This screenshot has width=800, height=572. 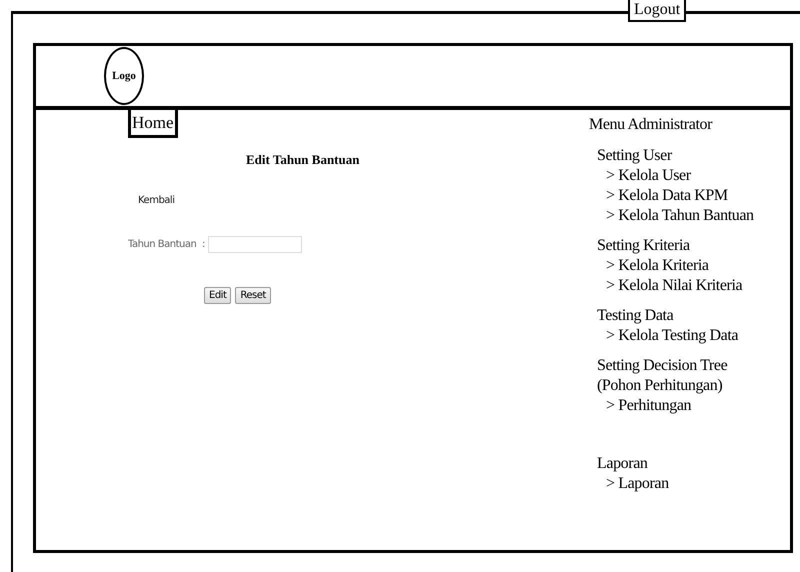 I want to click on input-field, so click(x=255, y=244).